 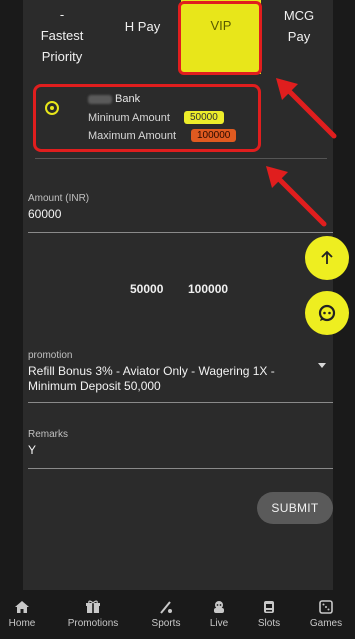 What do you see at coordinates (322, 365) in the screenshot?
I see `dropdown-caret-icon` at bounding box center [322, 365].